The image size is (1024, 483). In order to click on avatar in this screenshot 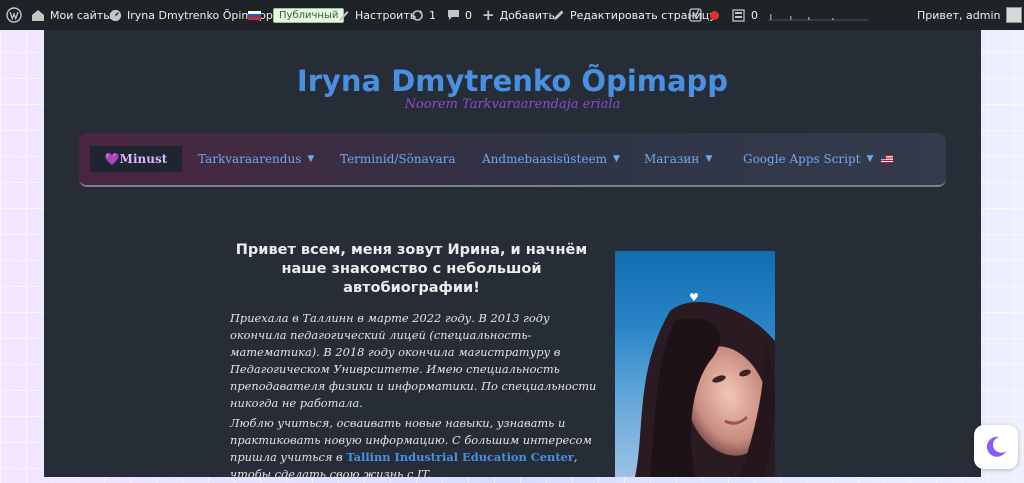, I will do `click(1013, 15)`.